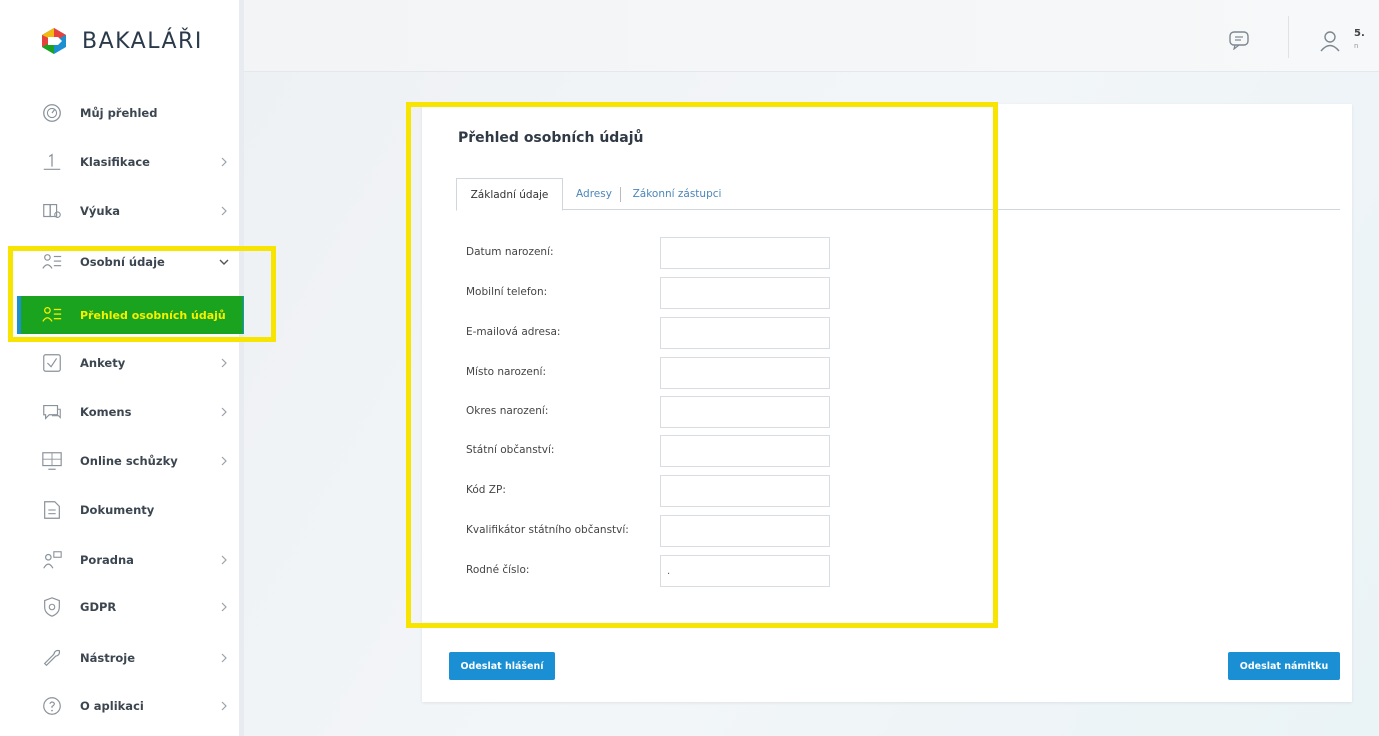 The height and width of the screenshot is (736, 1379). I want to click on sidebar-item-label: Komens, so click(106, 412).